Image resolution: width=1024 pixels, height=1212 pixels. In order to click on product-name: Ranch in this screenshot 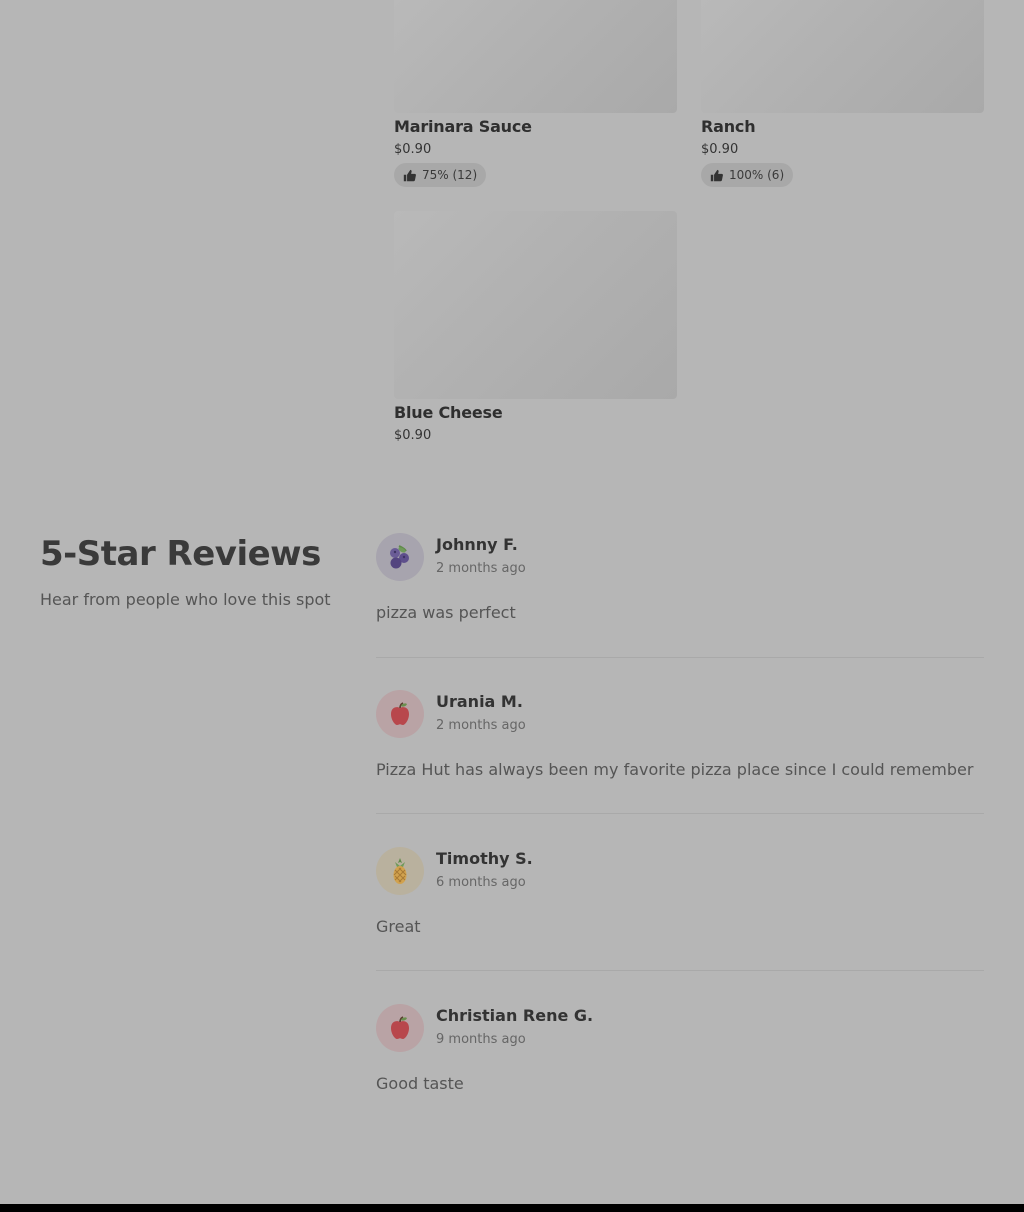, I will do `click(728, 126)`.